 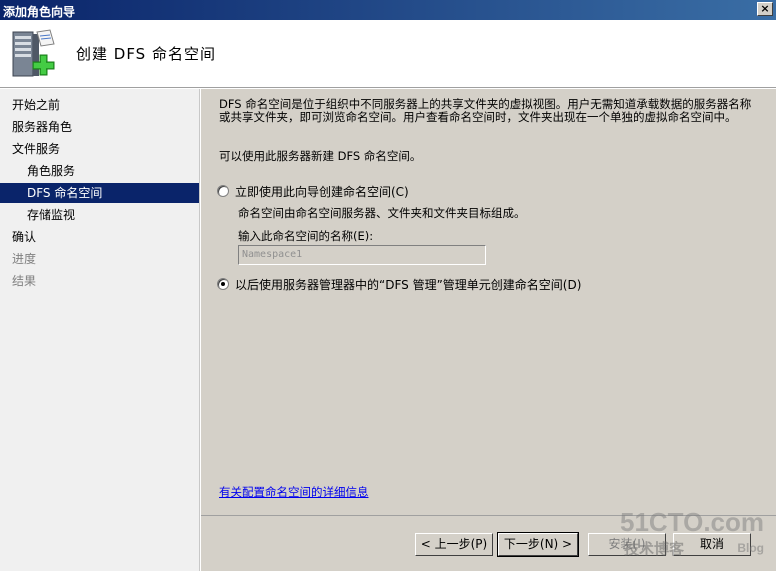 I want to click on close-icon: ×, so click(x=765, y=8).